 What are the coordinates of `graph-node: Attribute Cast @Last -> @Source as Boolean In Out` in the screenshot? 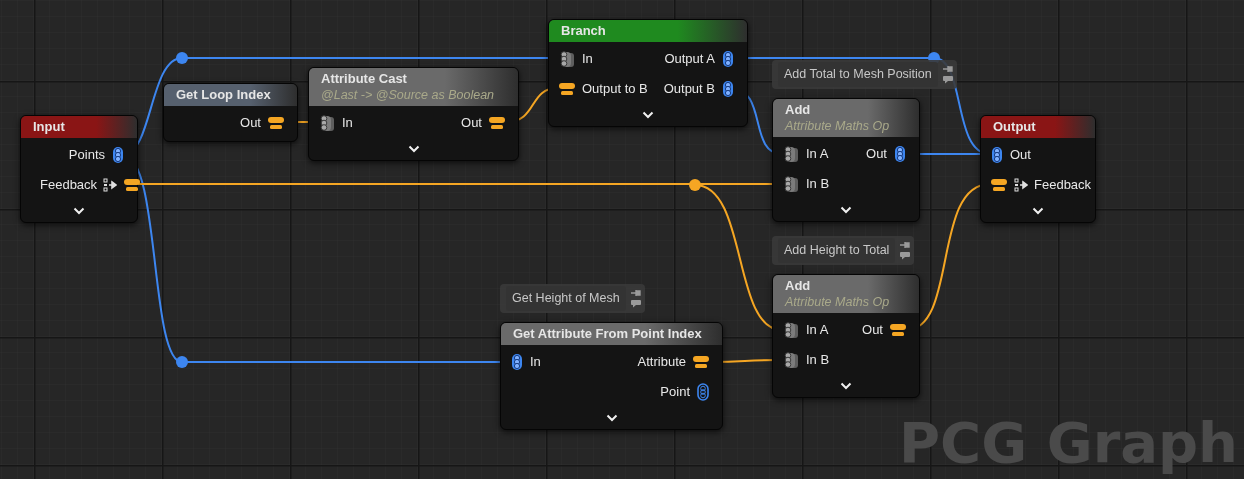 It's located at (413, 114).